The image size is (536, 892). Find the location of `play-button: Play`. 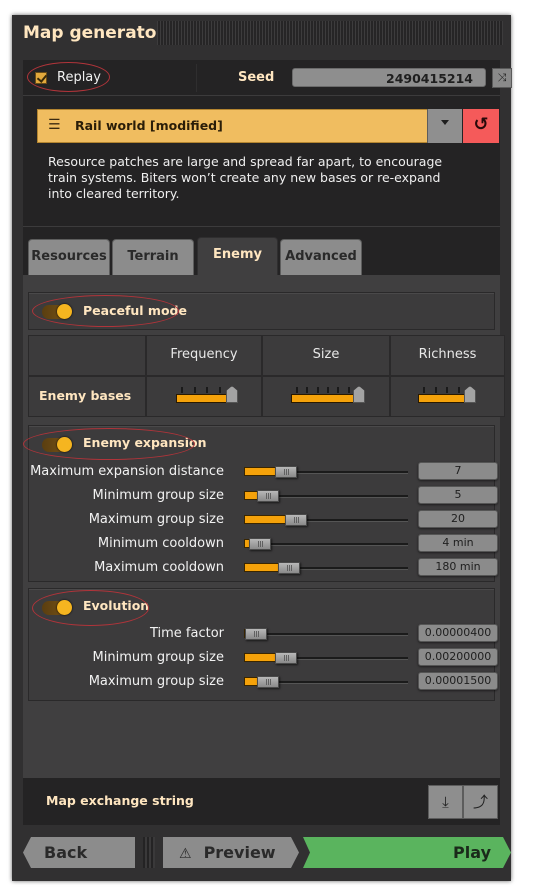

play-button: Play is located at coordinates (407, 852).